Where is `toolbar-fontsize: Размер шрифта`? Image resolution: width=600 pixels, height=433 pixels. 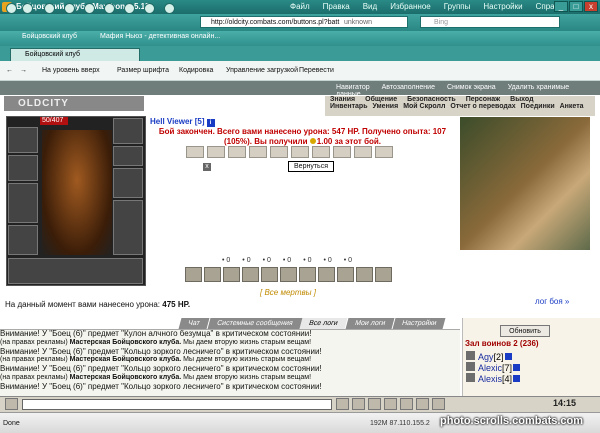
toolbar-fontsize: Размер шрифта is located at coordinates (143, 70).